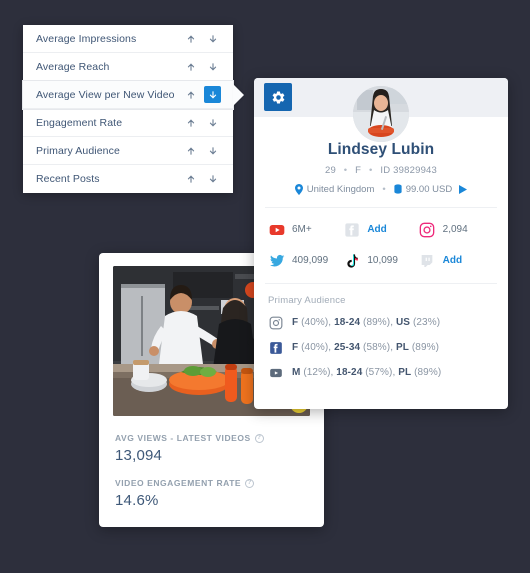 The width and height of the screenshot is (530, 573). I want to click on audience-breakdown-text: M (12%), 18-24 (57%), PL (89%), so click(367, 372).